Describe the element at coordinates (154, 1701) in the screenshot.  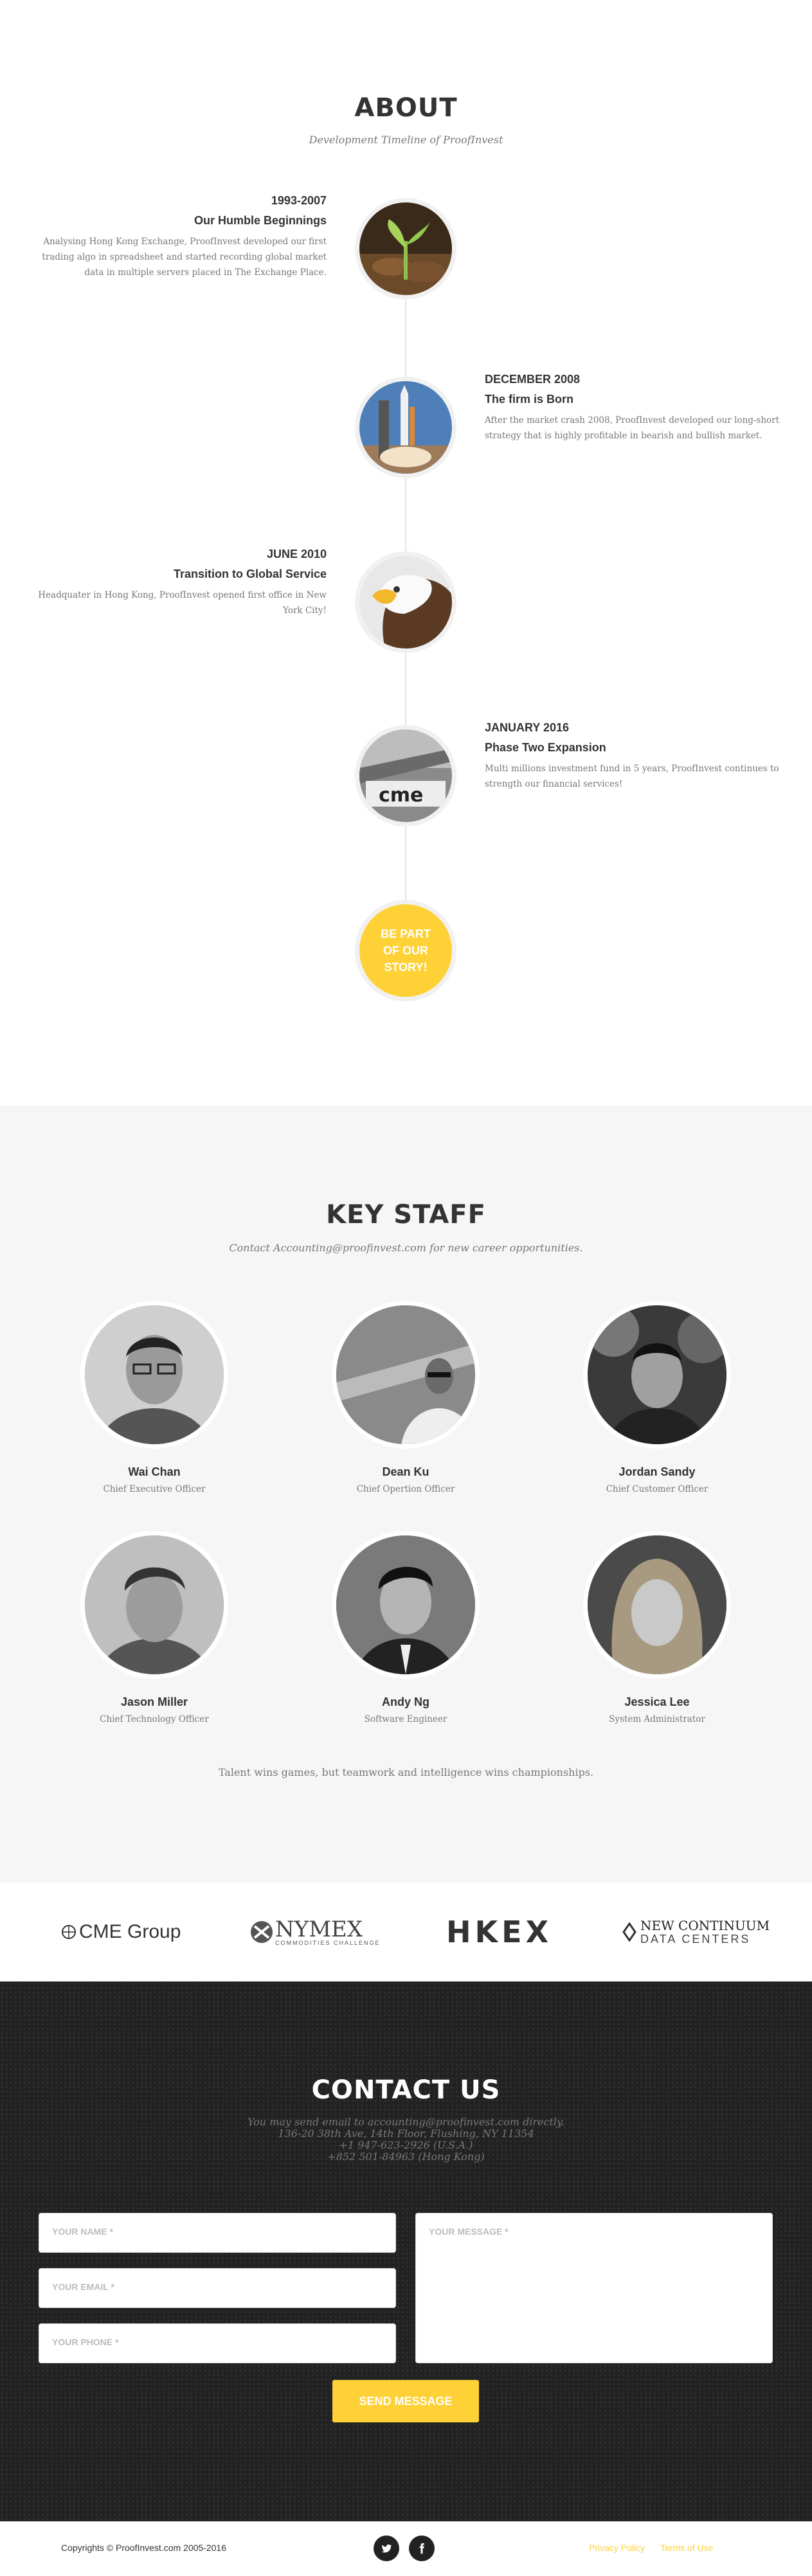
I see `staff-name: Jason Miller` at that location.